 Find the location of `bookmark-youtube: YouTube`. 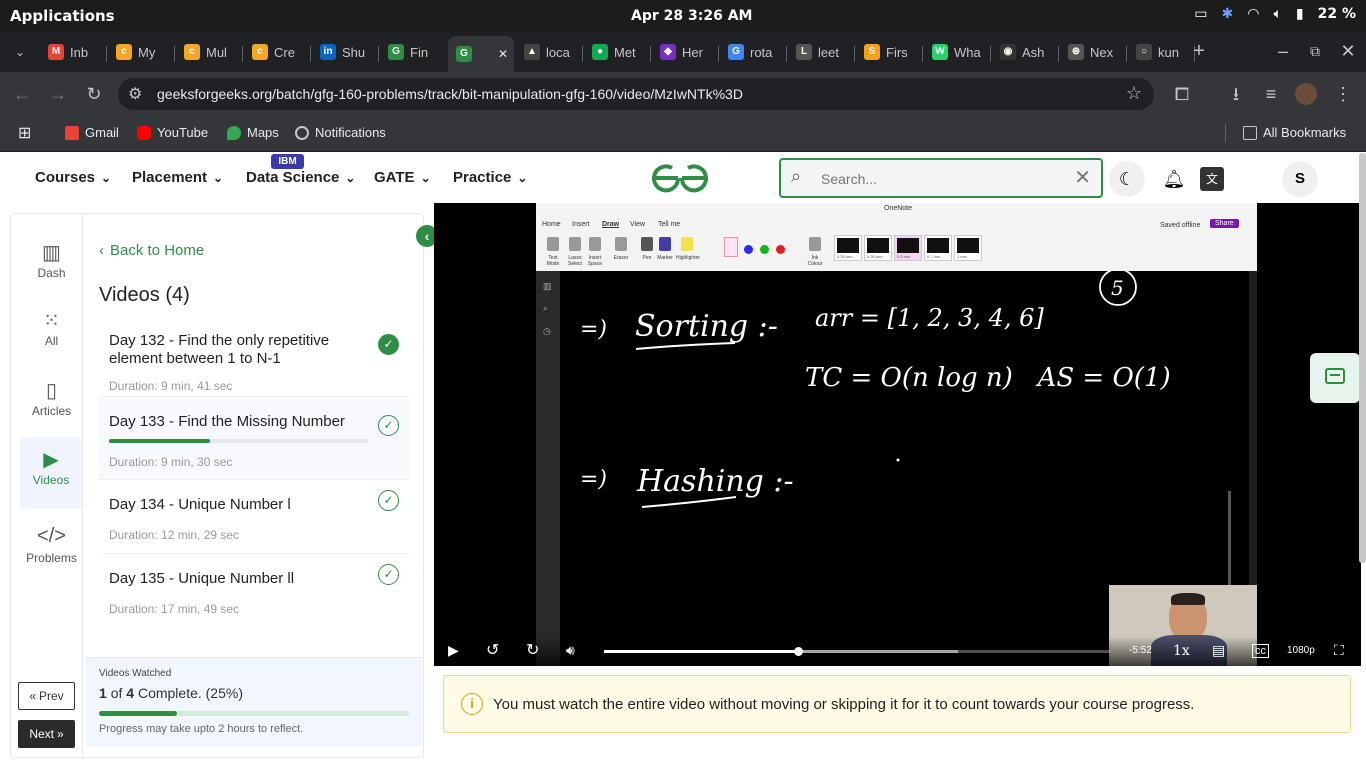

bookmark-youtube: YouTube is located at coordinates (172, 132).